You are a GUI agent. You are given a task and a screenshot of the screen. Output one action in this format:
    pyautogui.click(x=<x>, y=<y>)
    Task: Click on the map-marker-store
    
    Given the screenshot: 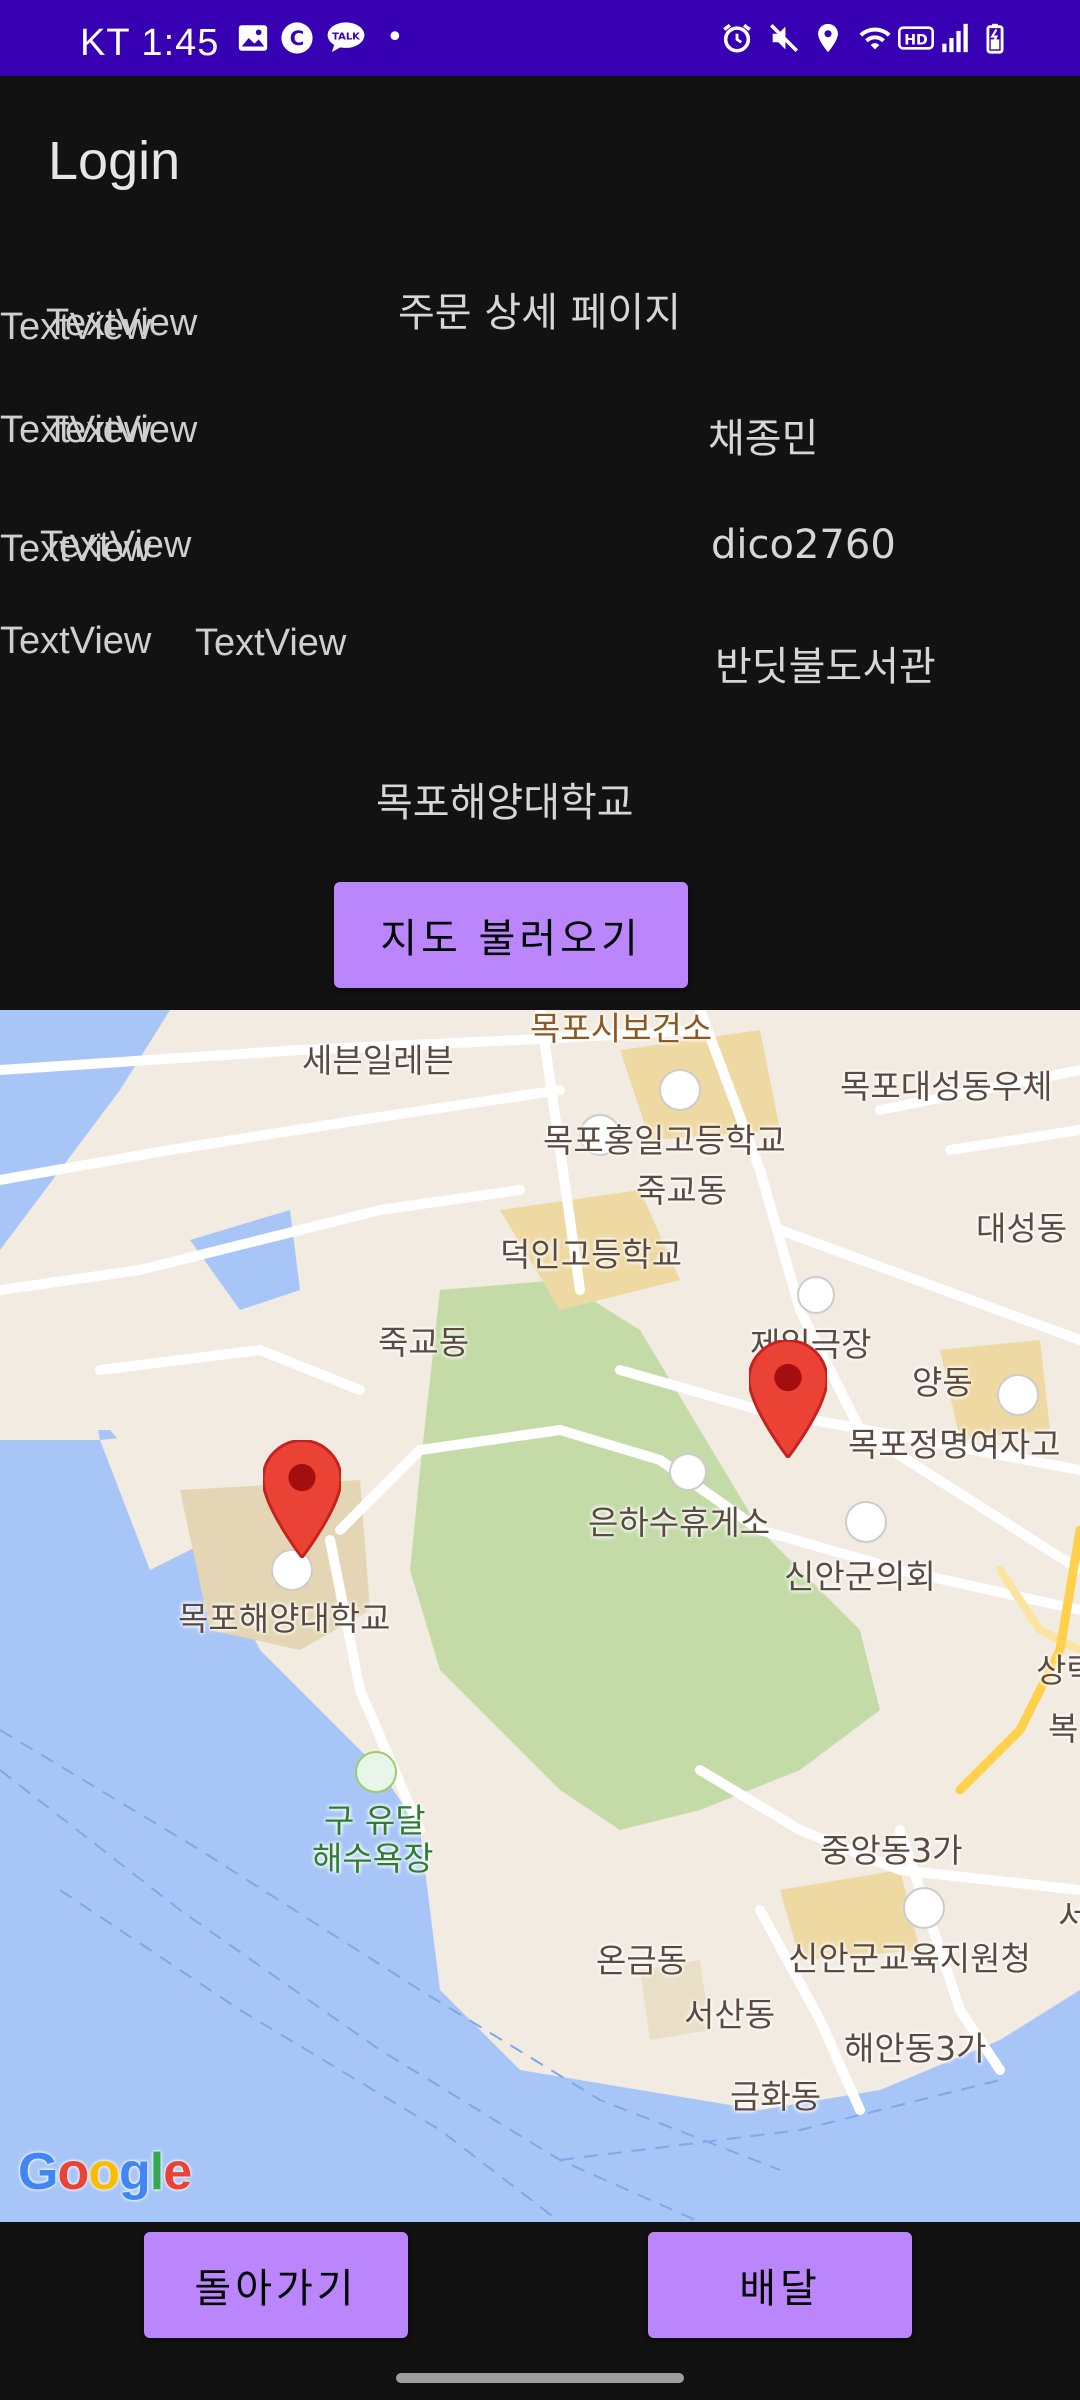 What is the action you would take?
    pyautogui.click(x=788, y=1399)
    